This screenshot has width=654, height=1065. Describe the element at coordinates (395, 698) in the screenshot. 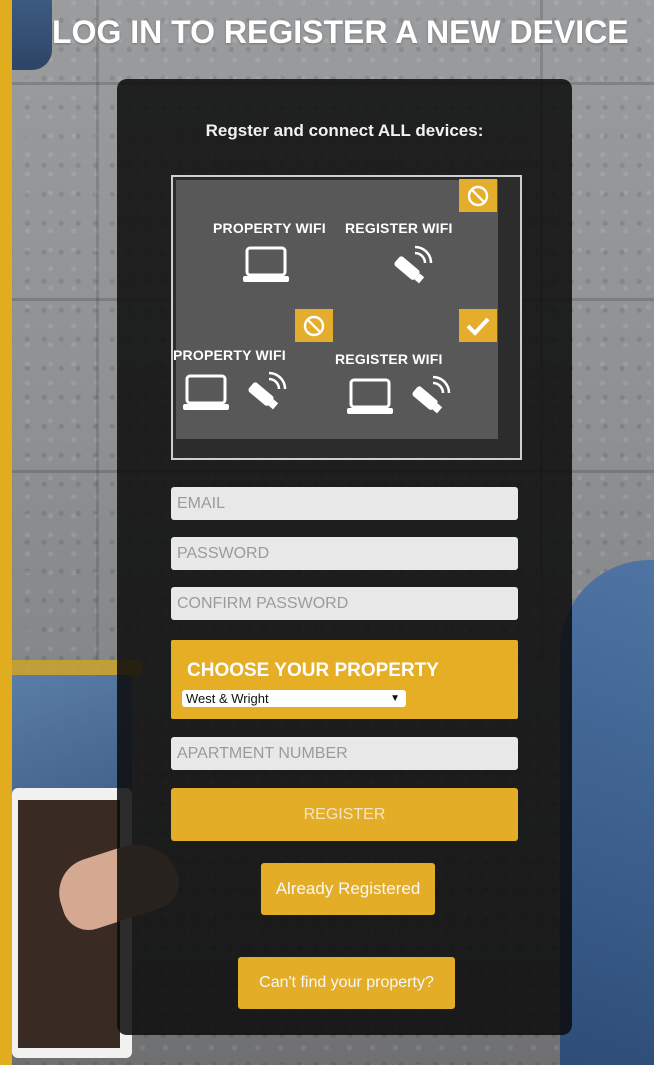

I see `dropdown-arrow-icon: ▼` at that location.